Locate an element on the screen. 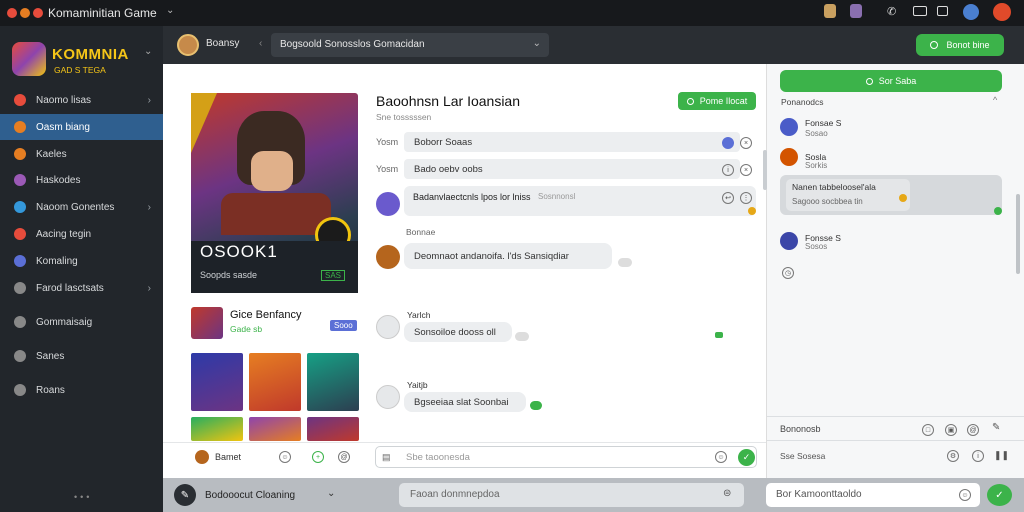  sidebar-item: Gommaisaig is located at coordinates (81, 322).